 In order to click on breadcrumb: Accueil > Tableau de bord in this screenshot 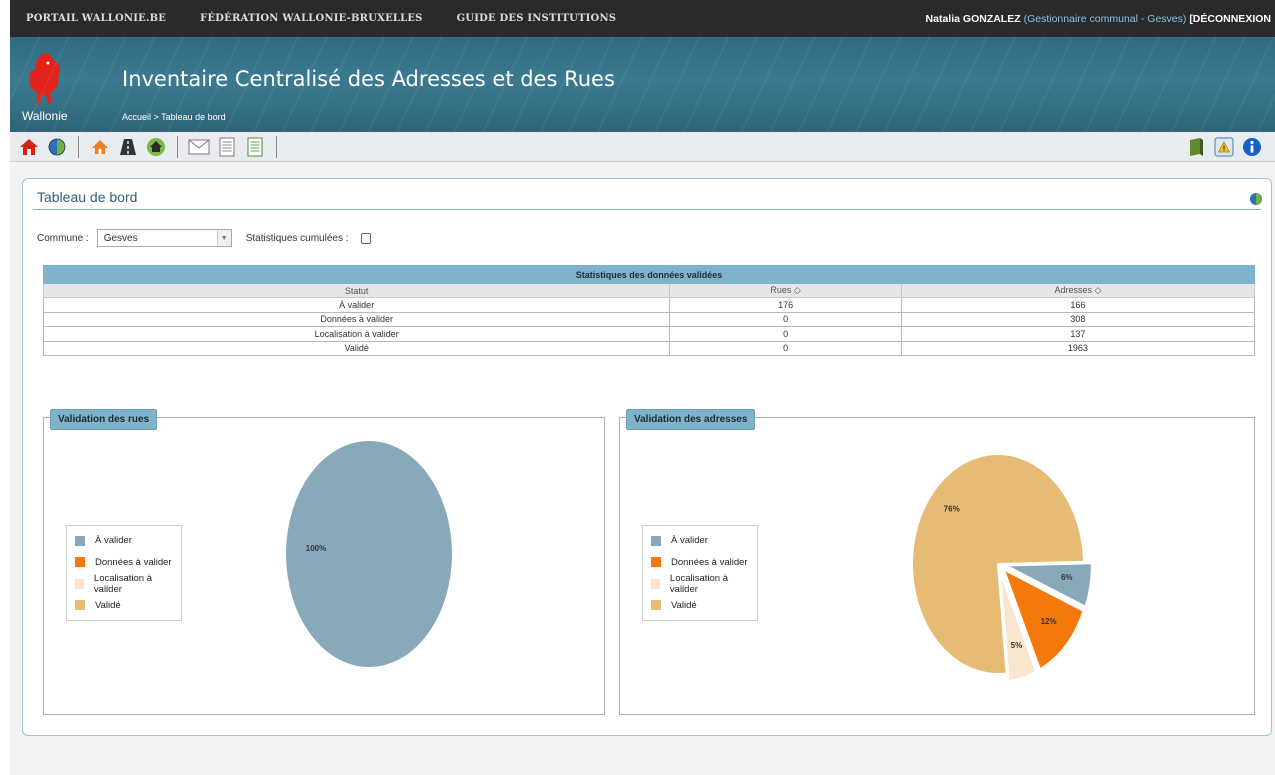, I will do `click(174, 117)`.